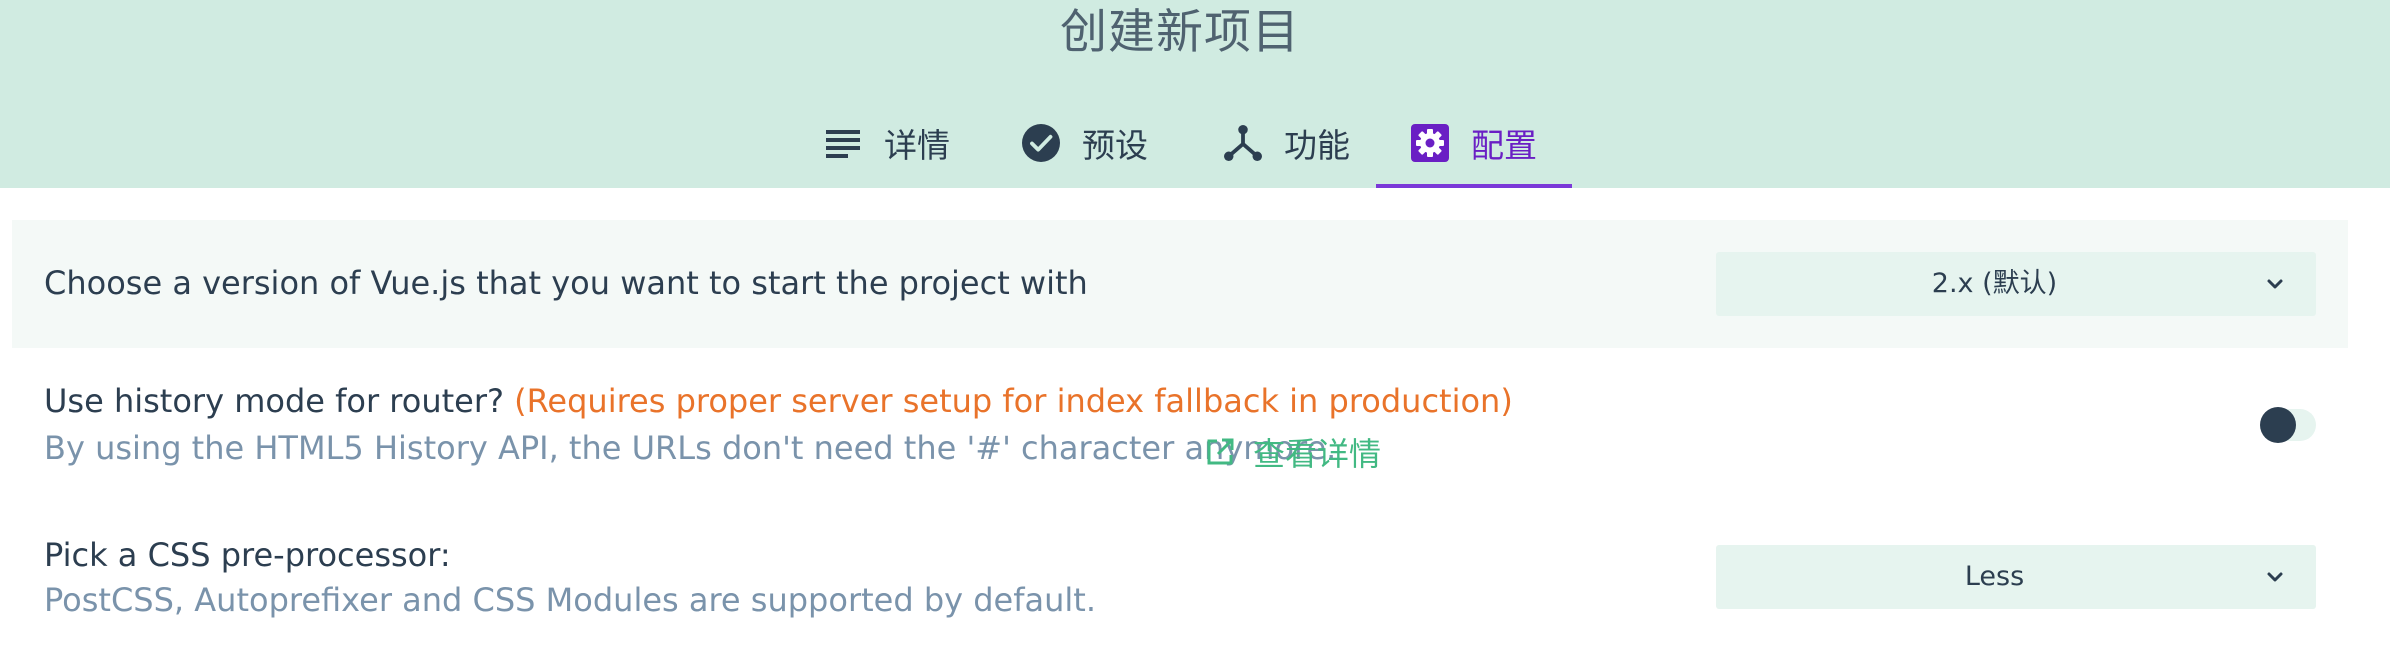 The height and width of the screenshot is (666, 2390). Describe the element at coordinates (1243, 143) in the screenshot. I see `fork-icon` at that location.